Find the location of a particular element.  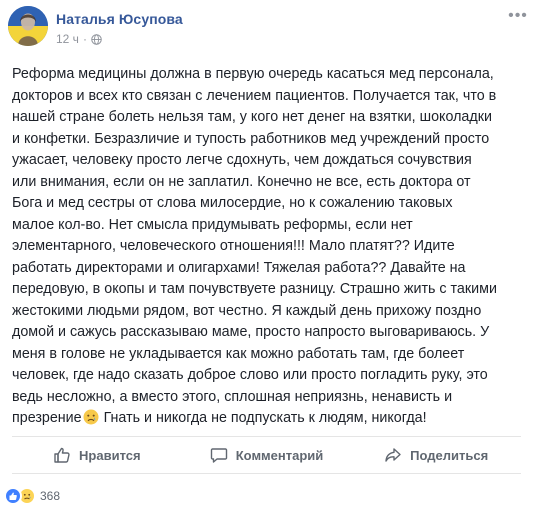

thumbs-up-icon is located at coordinates (62, 455).